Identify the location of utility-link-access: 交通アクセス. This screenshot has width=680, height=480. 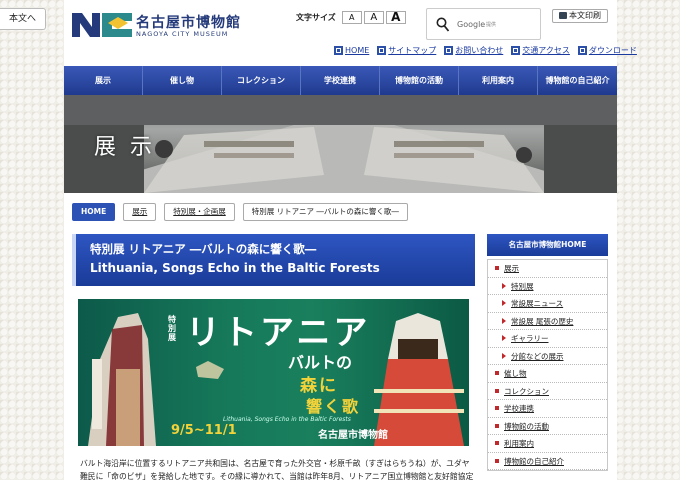
(540, 50).